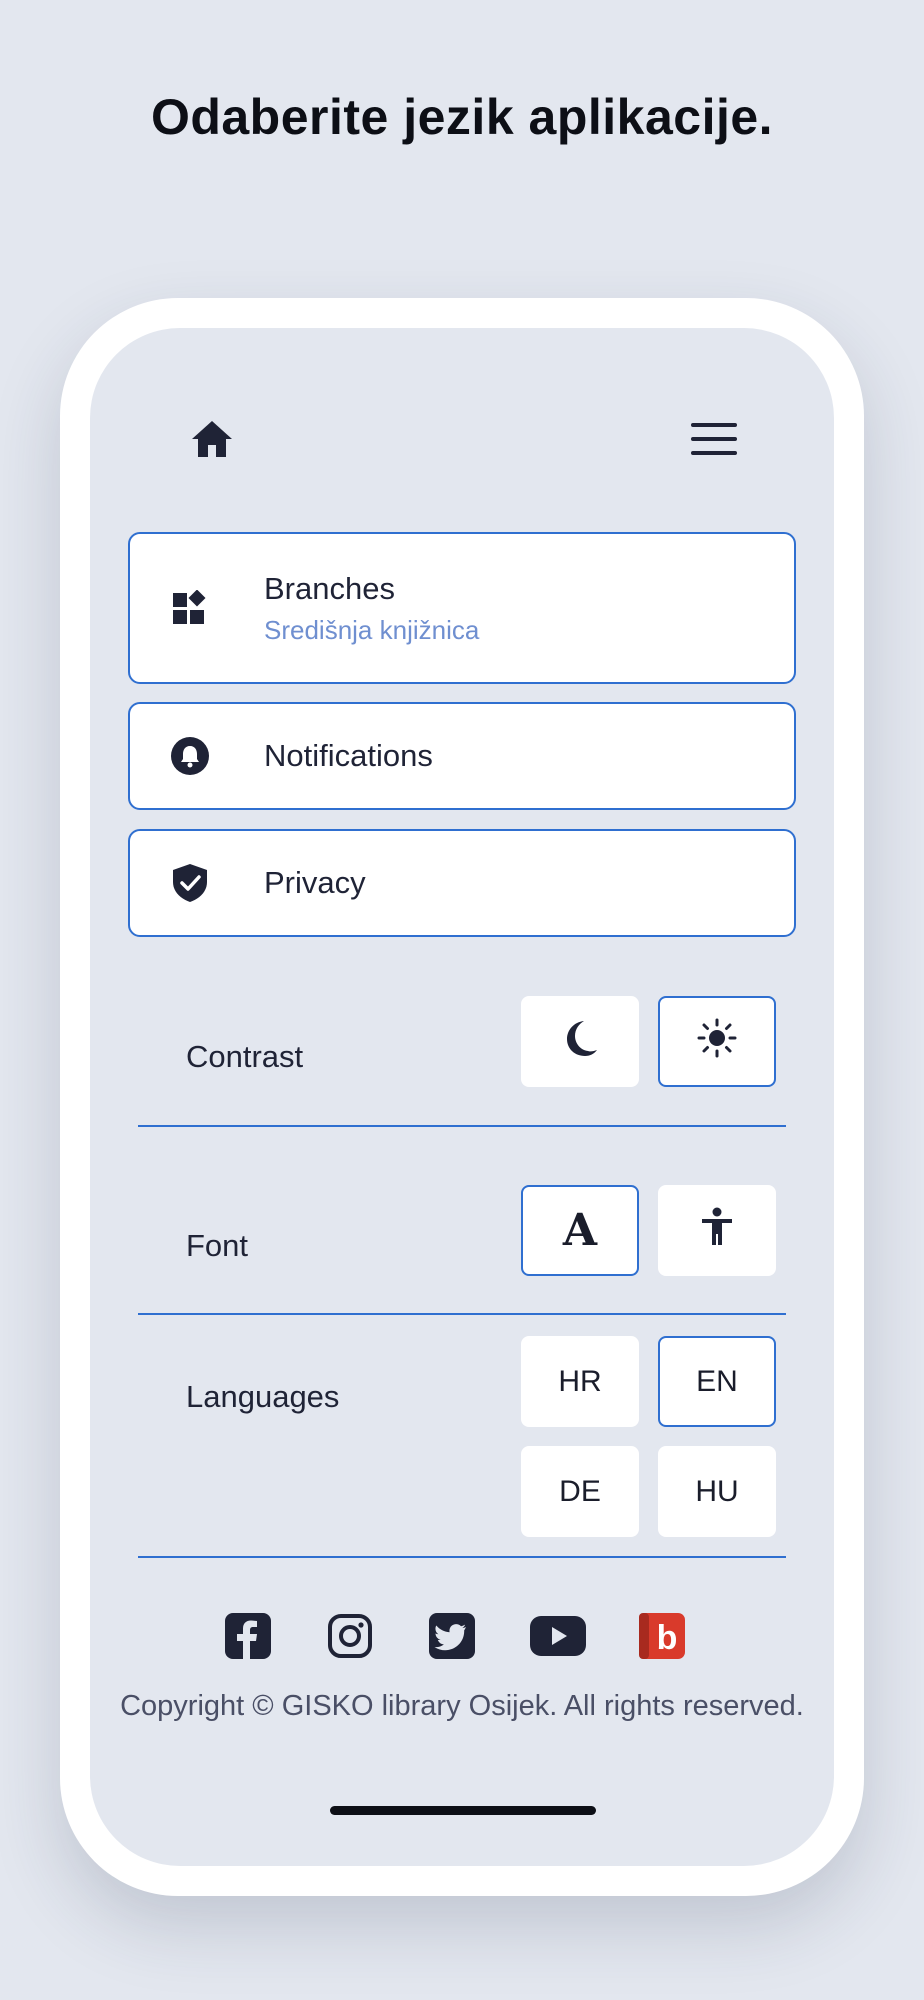  Describe the element at coordinates (462, 756) in the screenshot. I see `notifications-card: Notifications` at that location.